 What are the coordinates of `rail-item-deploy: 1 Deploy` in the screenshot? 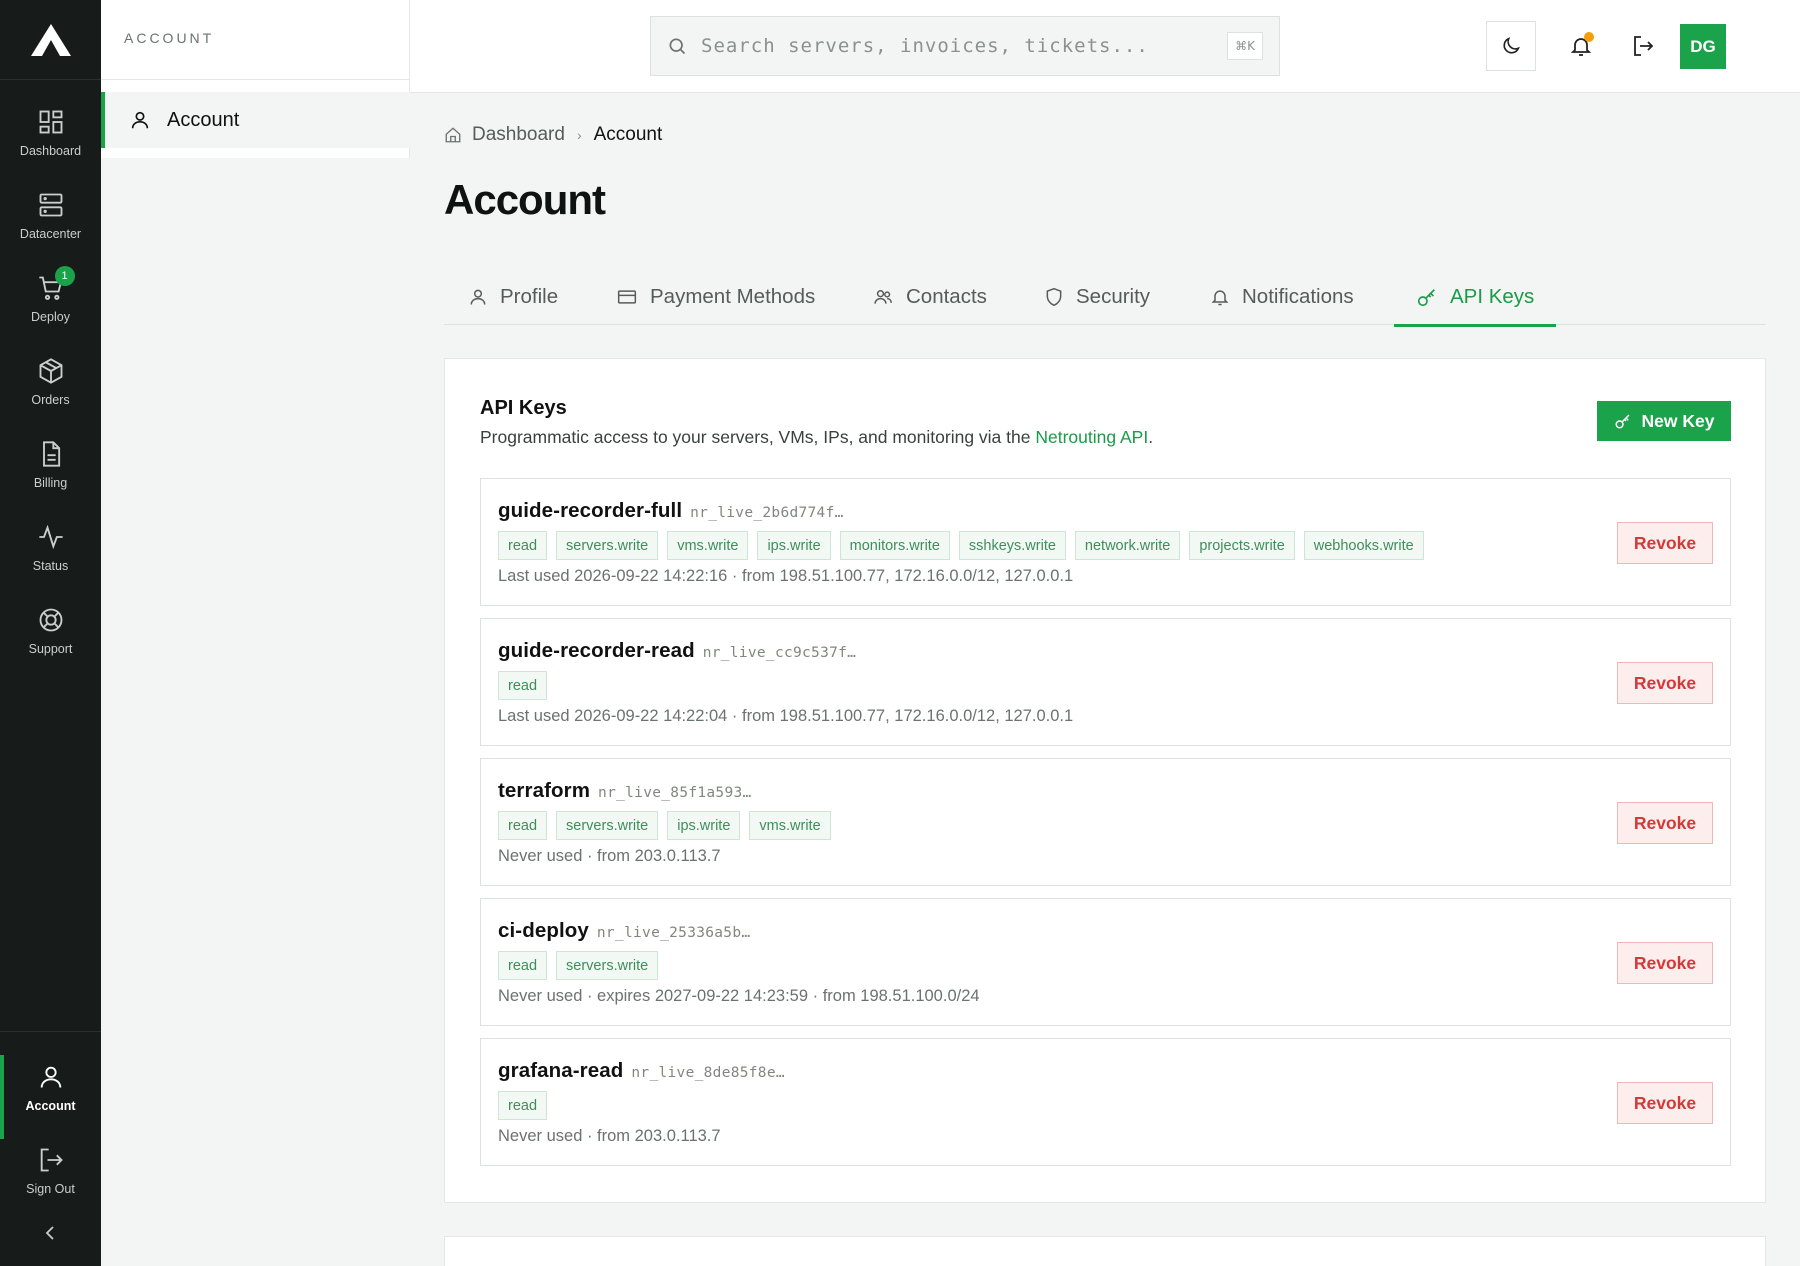 It's located at (50, 304).